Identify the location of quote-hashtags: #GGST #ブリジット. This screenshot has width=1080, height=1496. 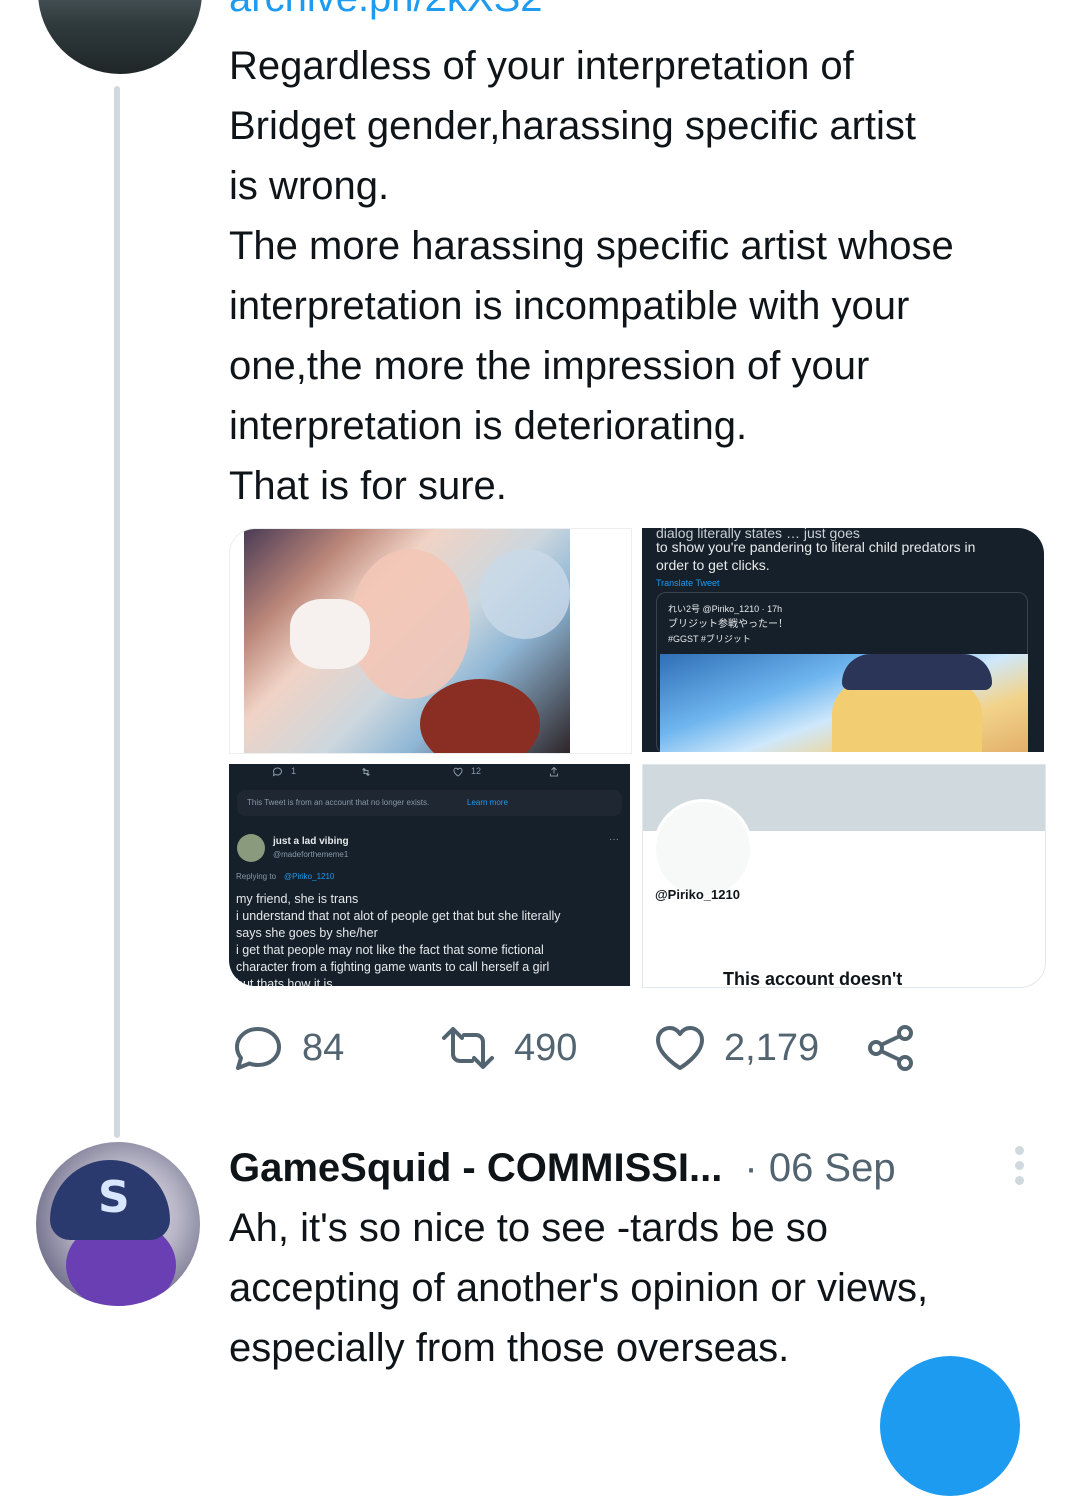
(709, 639).